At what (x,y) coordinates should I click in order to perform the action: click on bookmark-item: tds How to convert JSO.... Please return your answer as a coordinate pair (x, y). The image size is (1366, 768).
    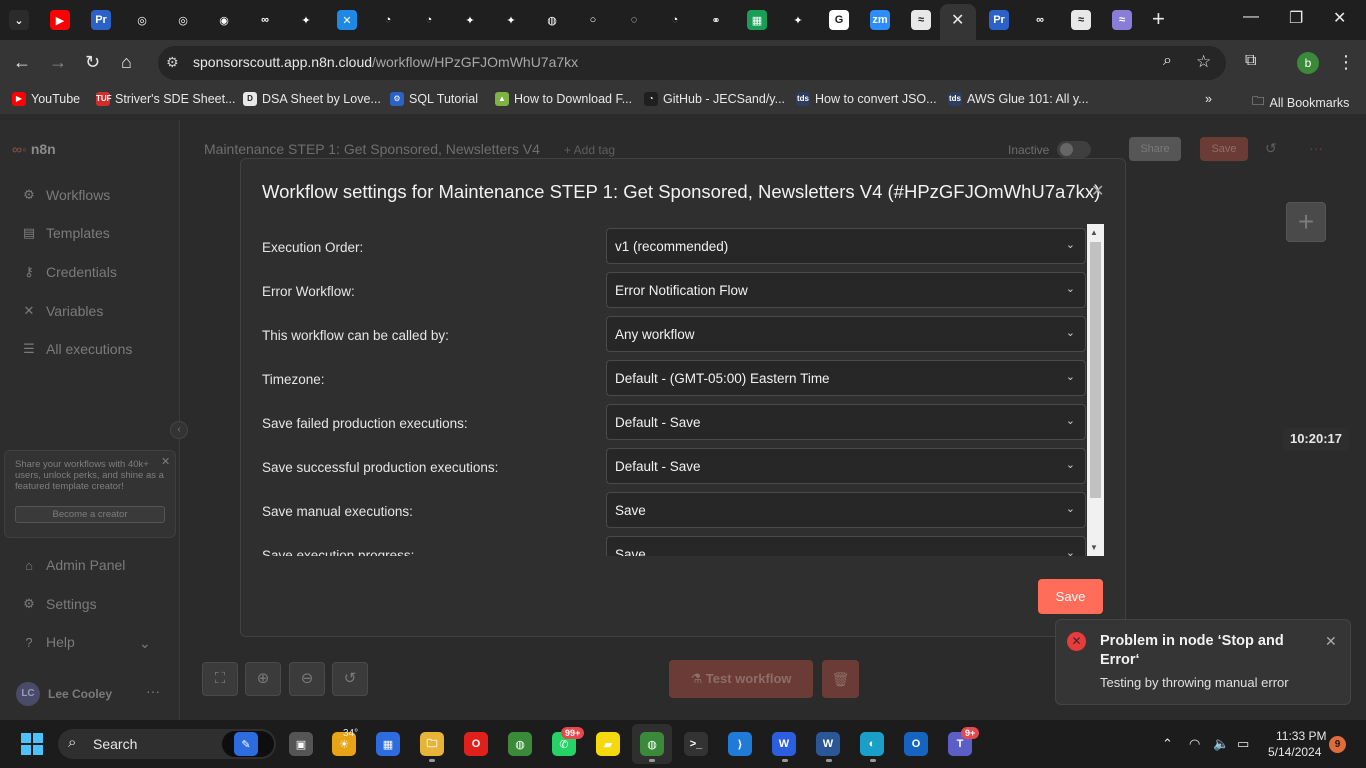
    Looking at the image, I should click on (866, 99).